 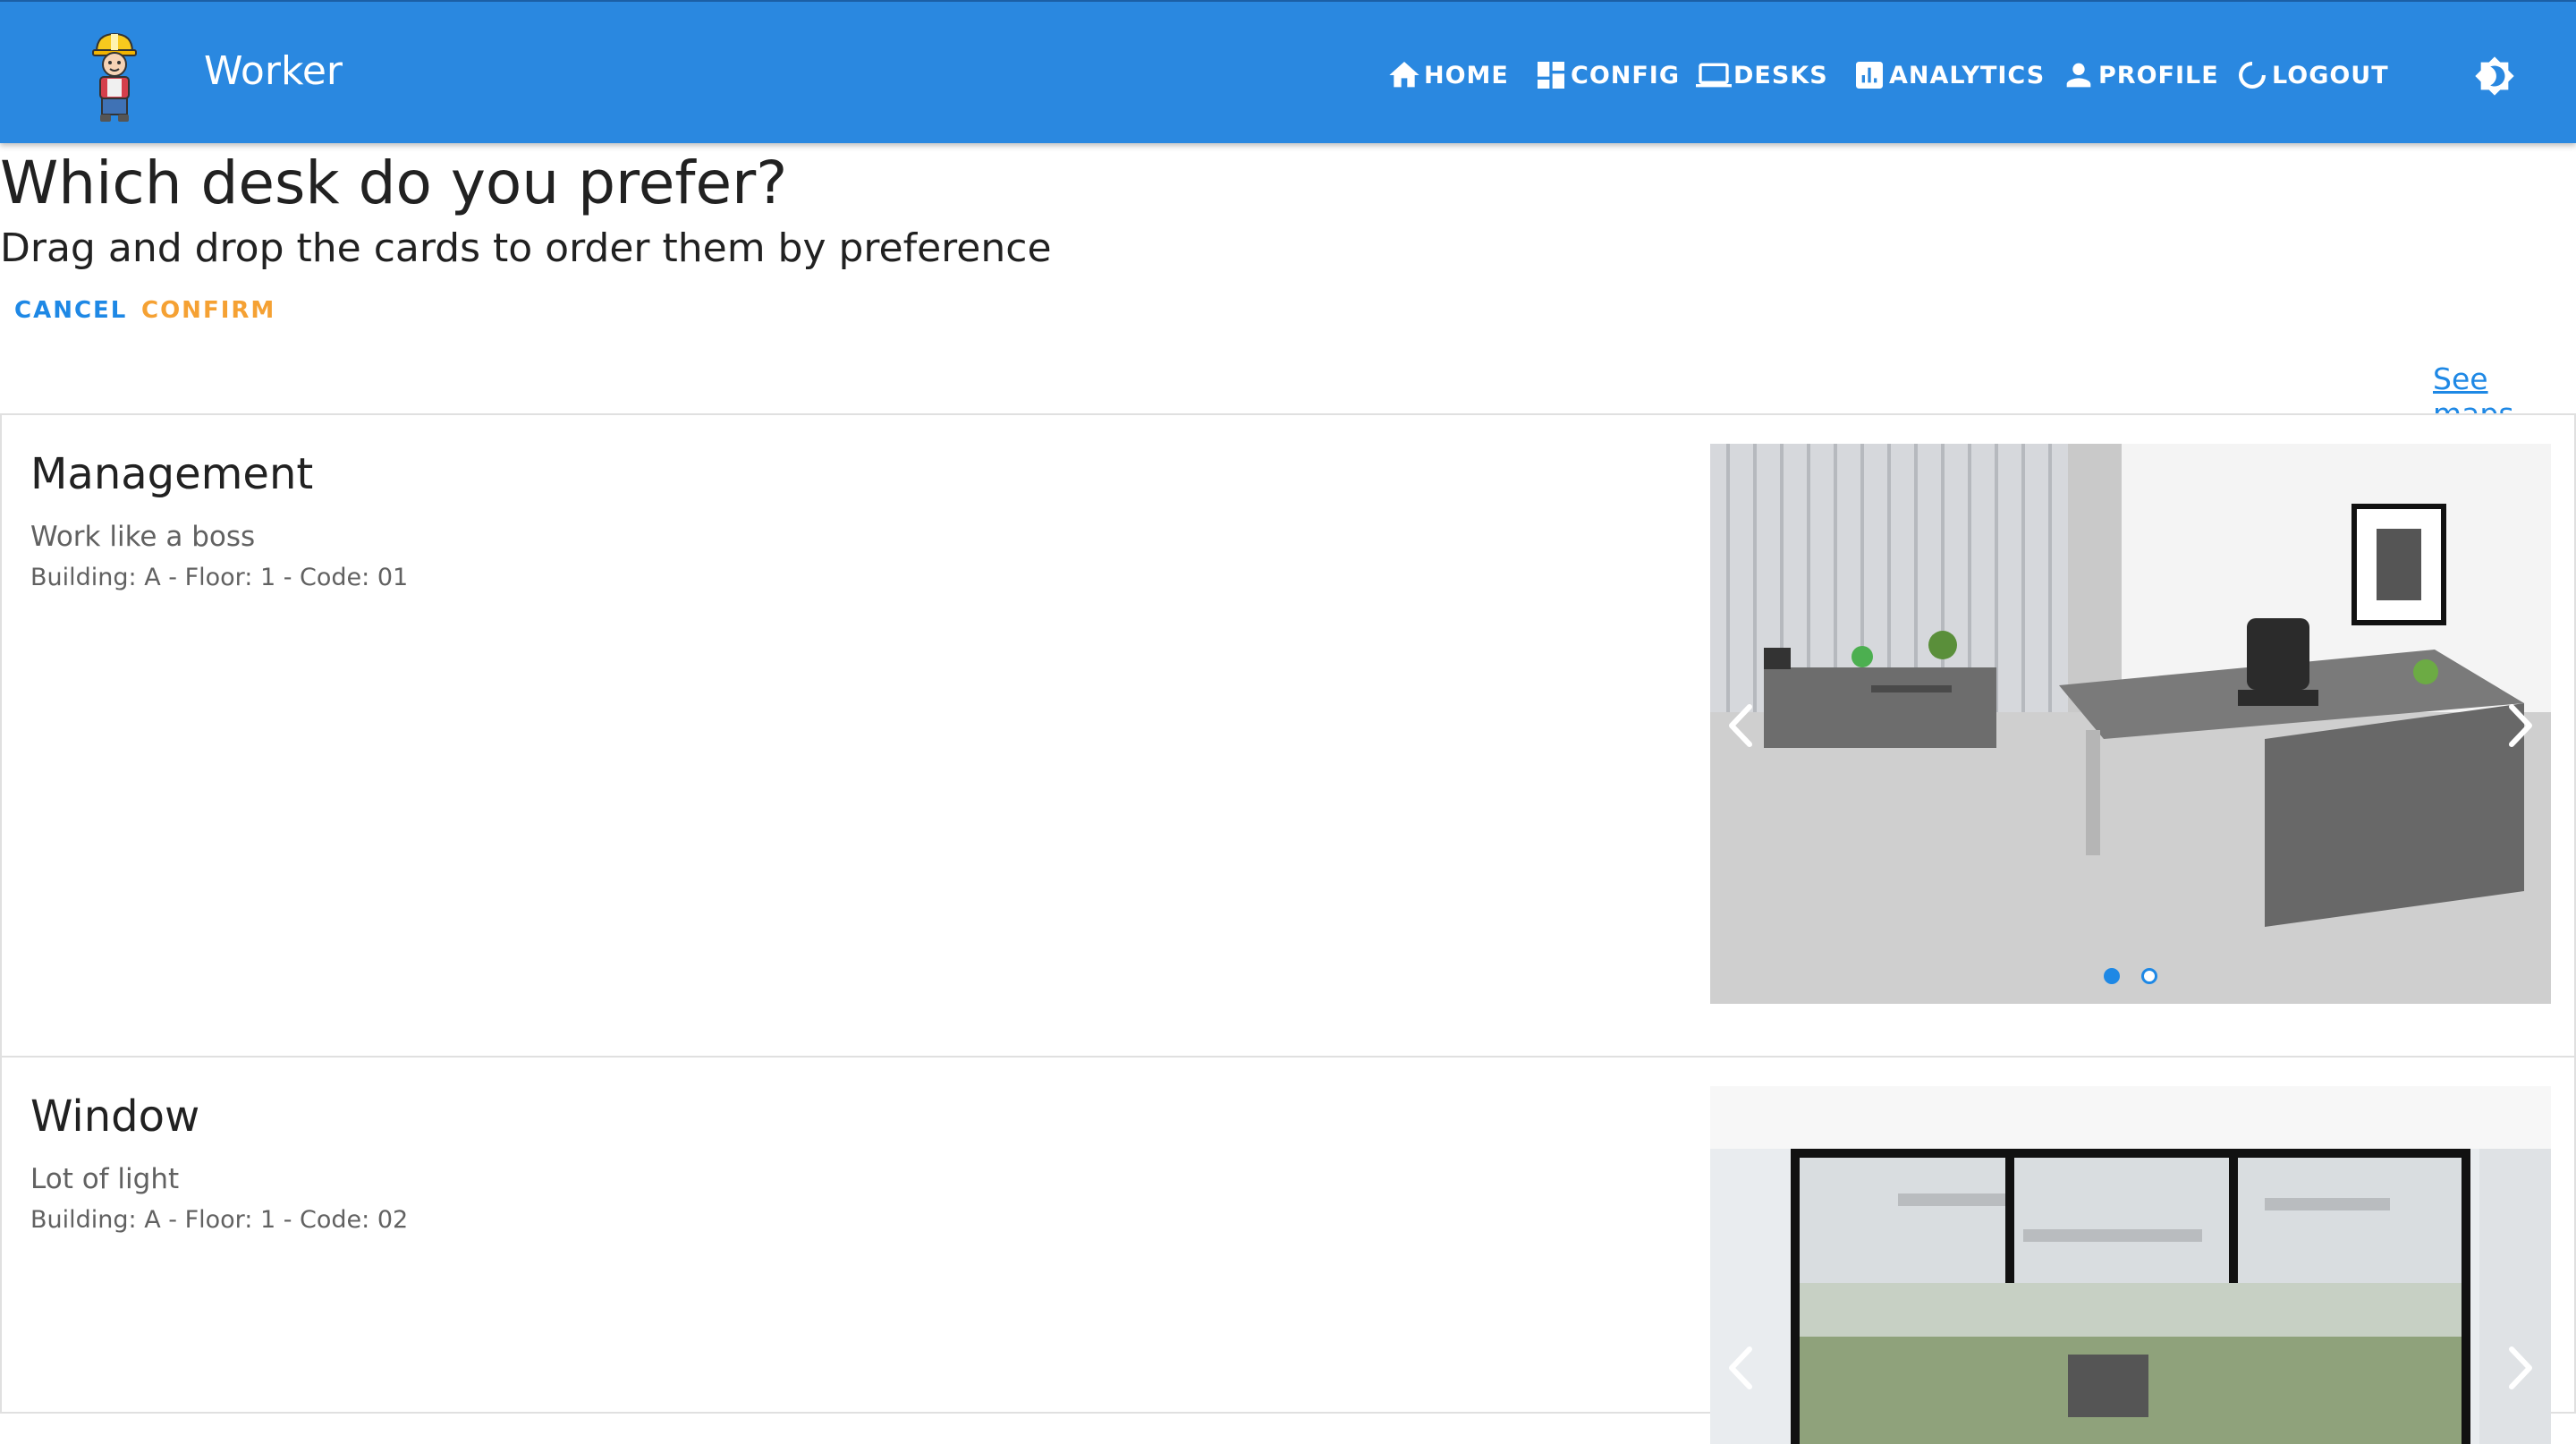 What do you see at coordinates (2494, 76) in the screenshot?
I see `theme-toggle-icon` at bounding box center [2494, 76].